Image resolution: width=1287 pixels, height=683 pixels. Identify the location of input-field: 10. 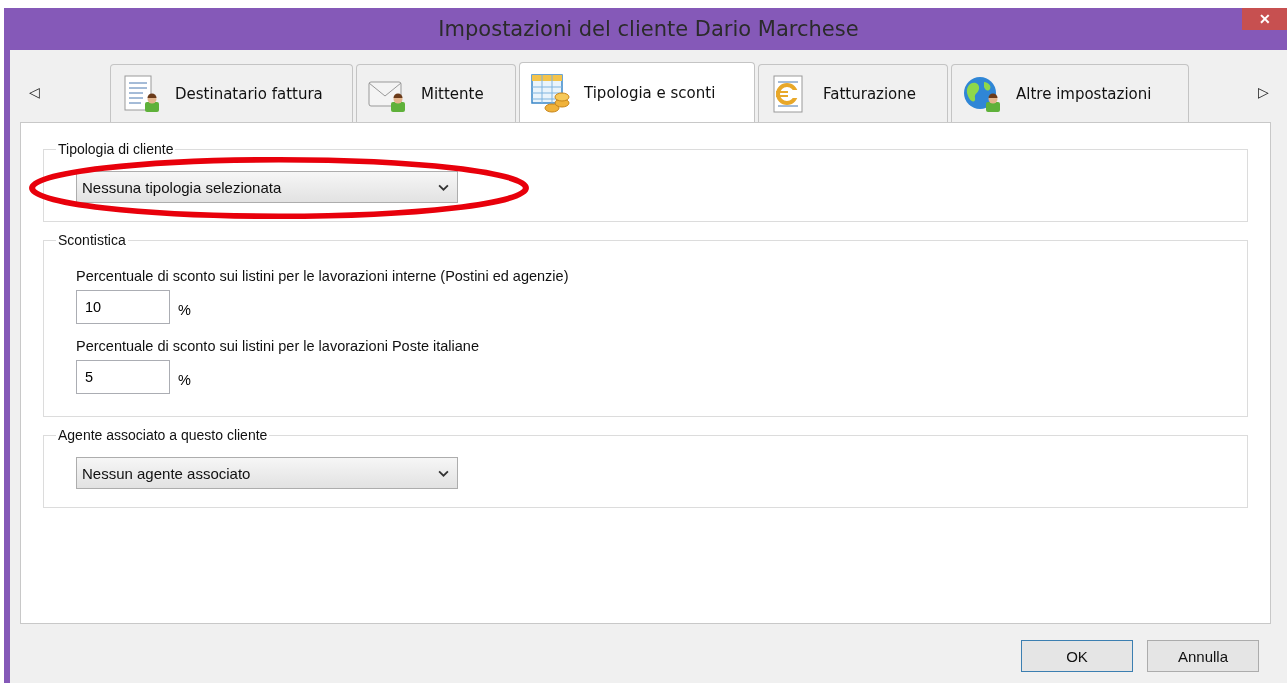
(123, 307).